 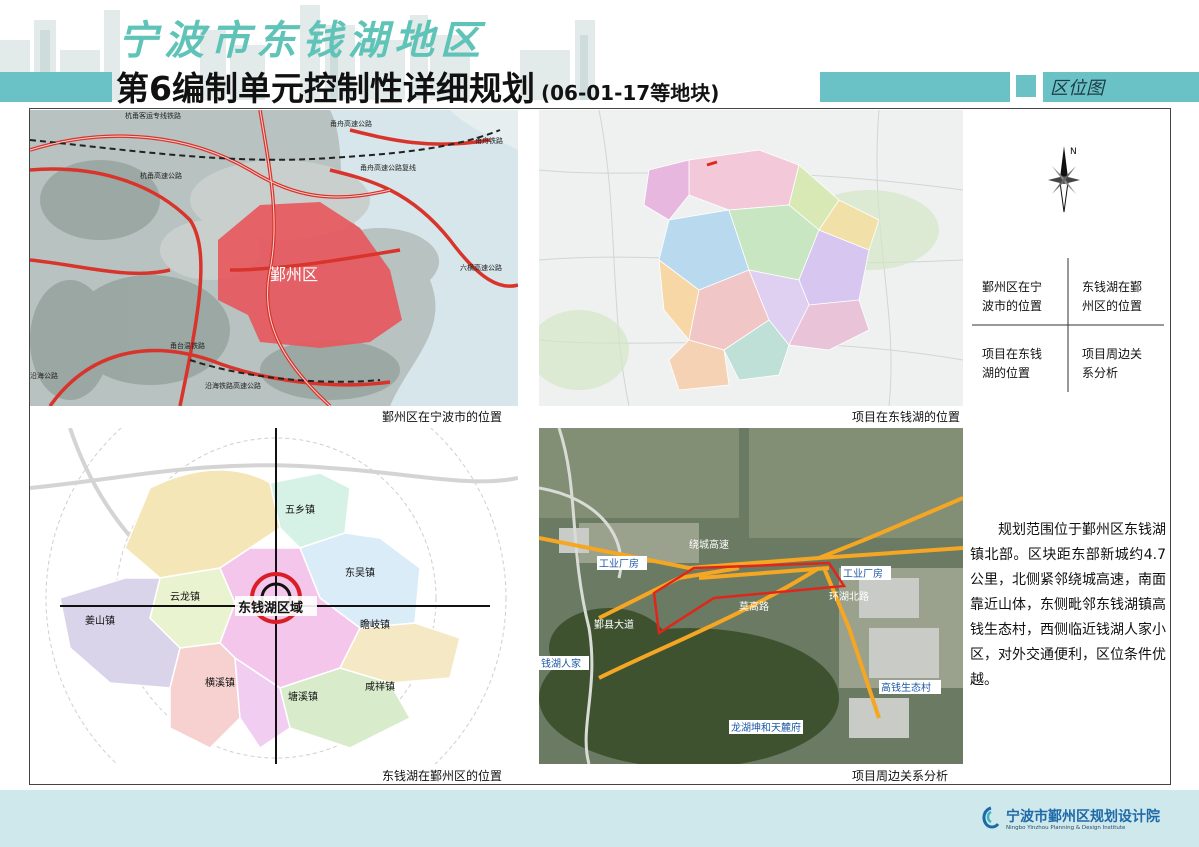 I want to click on town-label: 云龙镇, so click(x=185, y=596).